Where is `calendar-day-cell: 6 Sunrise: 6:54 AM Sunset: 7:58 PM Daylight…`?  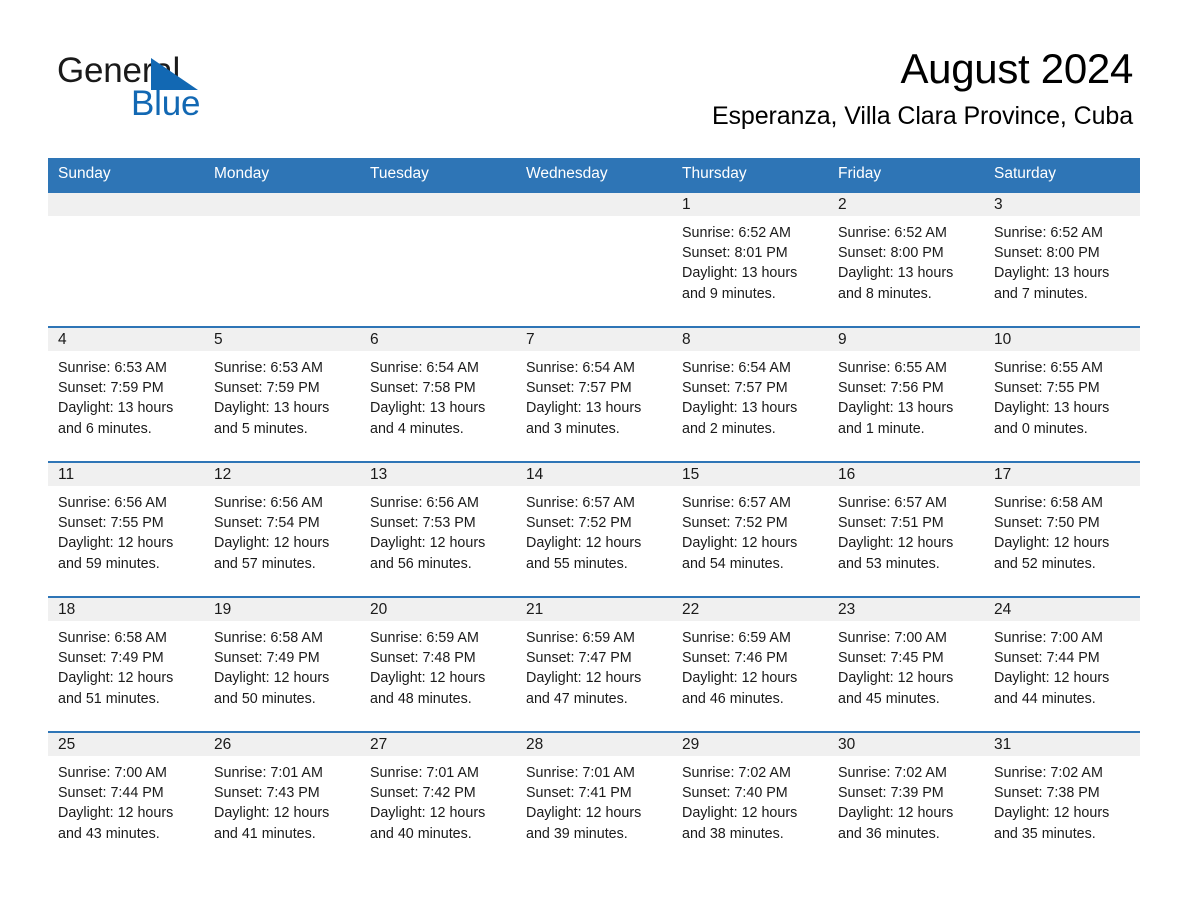
calendar-day-cell: 6 Sunrise: 6:54 AM Sunset: 7:58 PM Daylight… is located at coordinates (438, 394).